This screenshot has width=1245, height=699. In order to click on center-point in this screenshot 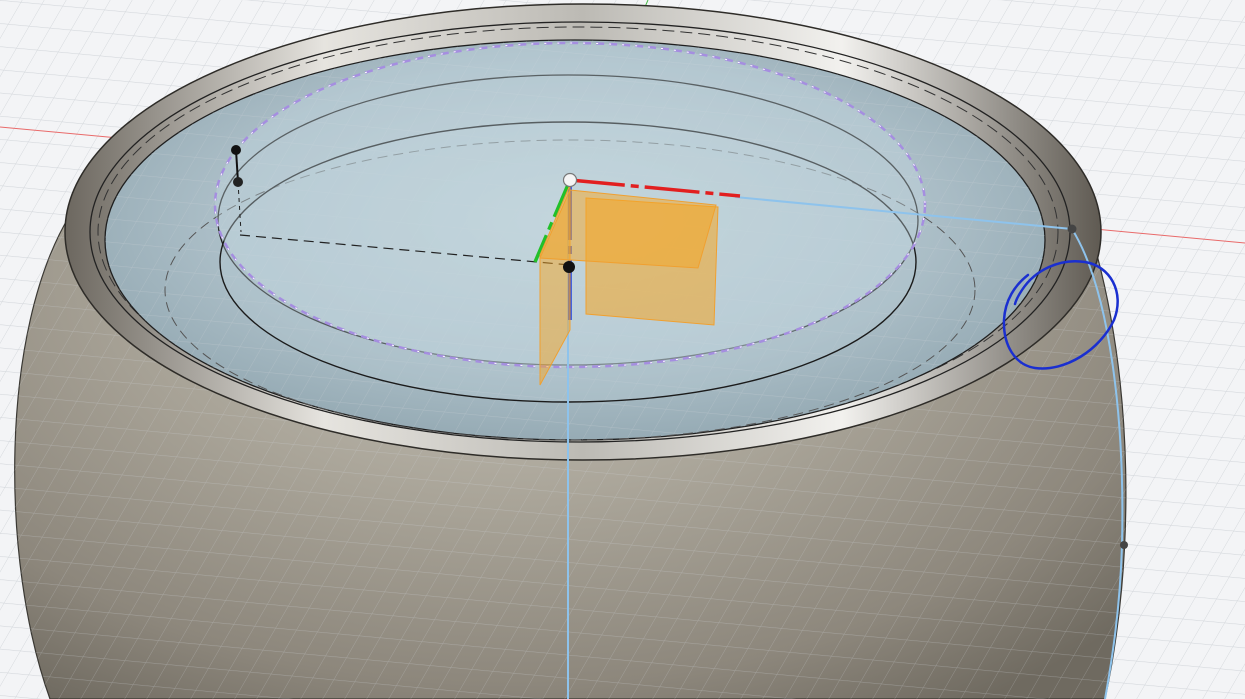, I will do `click(569, 267)`.